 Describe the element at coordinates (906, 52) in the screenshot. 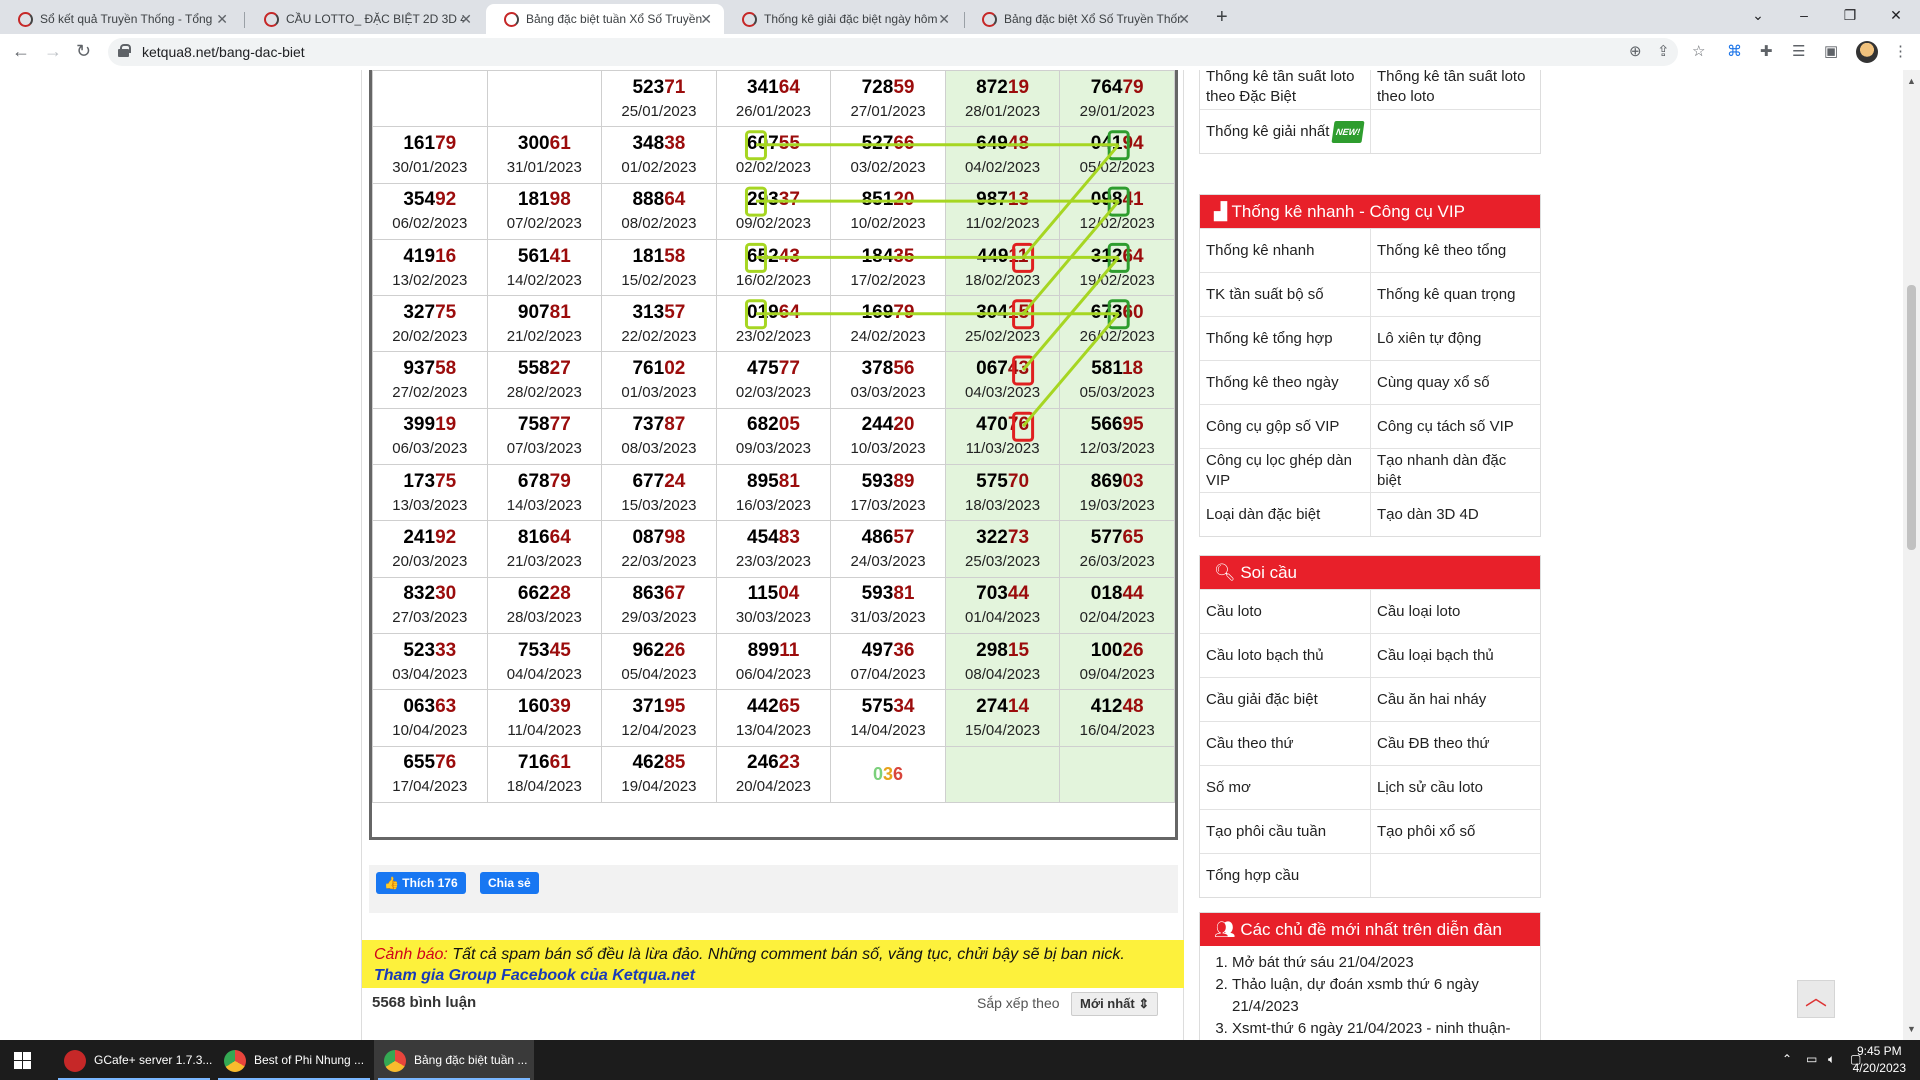

I see `address-bar: ketqua8.net/bang-dac-biet ⊕ ⇪ ☆` at that location.